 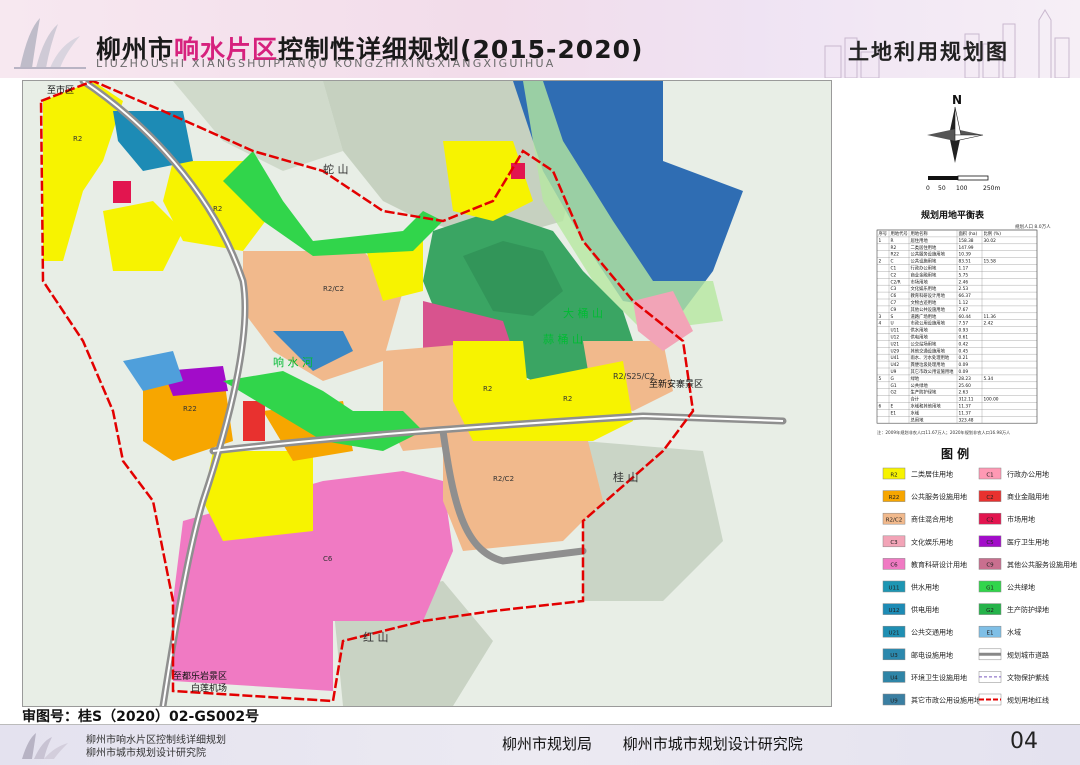 What do you see at coordinates (892, 262) in the screenshot?
I see `table-cell: C` at bounding box center [892, 262].